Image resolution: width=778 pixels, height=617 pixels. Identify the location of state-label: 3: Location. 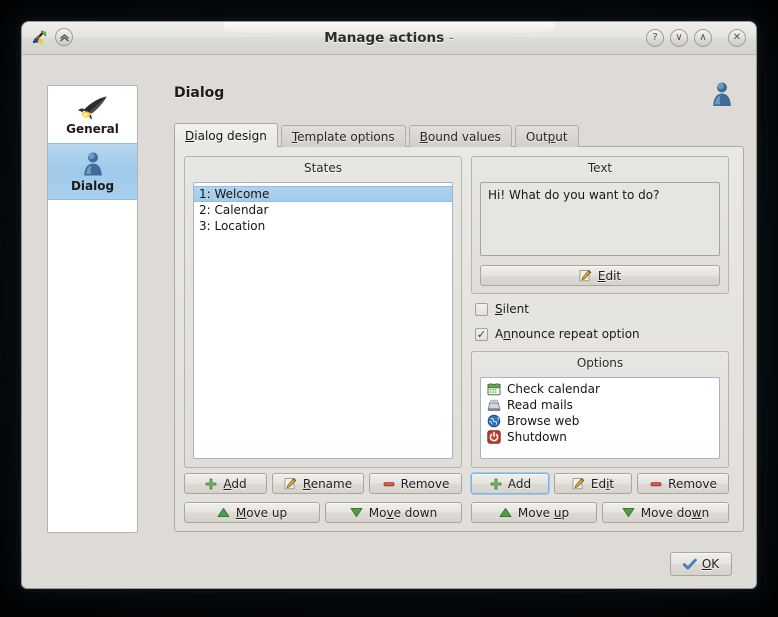
(232, 226).